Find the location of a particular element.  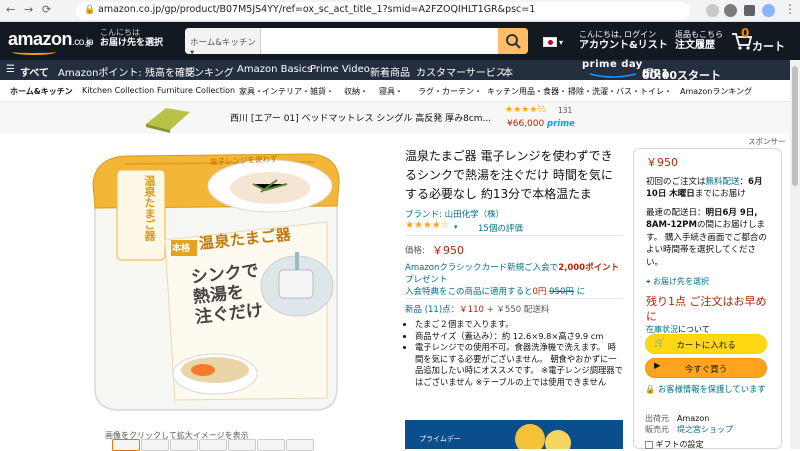

reload-icon: ⟳ is located at coordinates (46, 9).